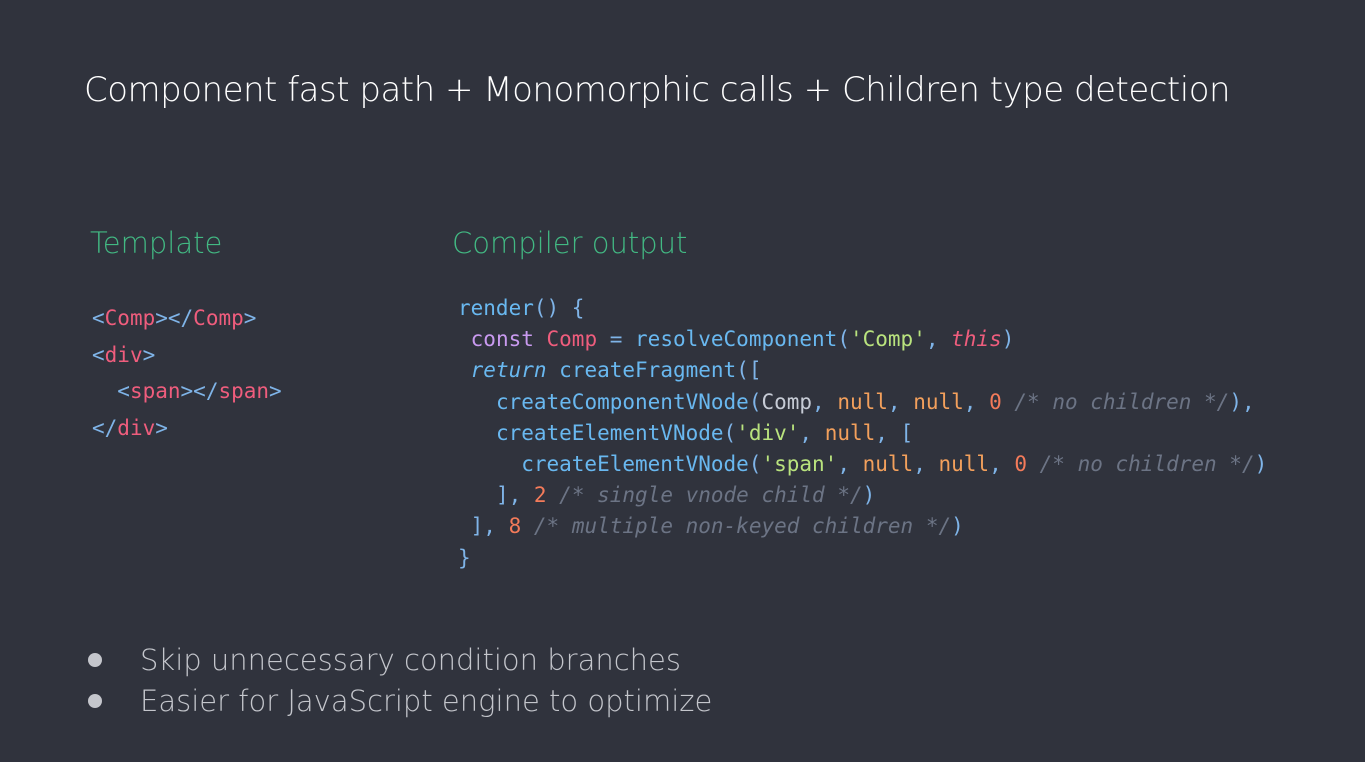 Image resolution: width=1365 pixels, height=762 pixels. Describe the element at coordinates (887, 339) in the screenshot. I see `code-token: 'Comp'` at that location.